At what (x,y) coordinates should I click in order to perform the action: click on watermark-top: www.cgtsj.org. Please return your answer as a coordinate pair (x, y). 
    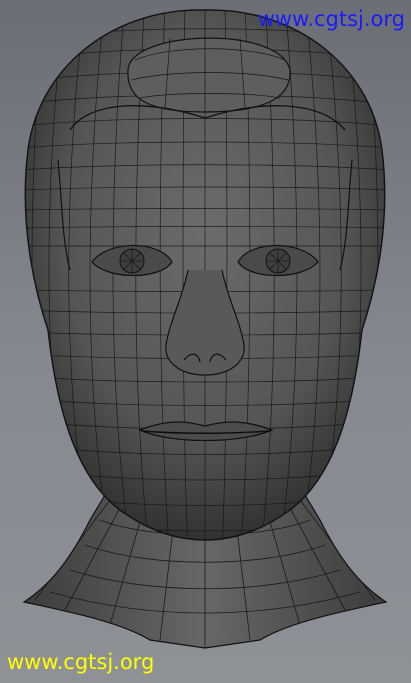
    Looking at the image, I should click on (331, 19).